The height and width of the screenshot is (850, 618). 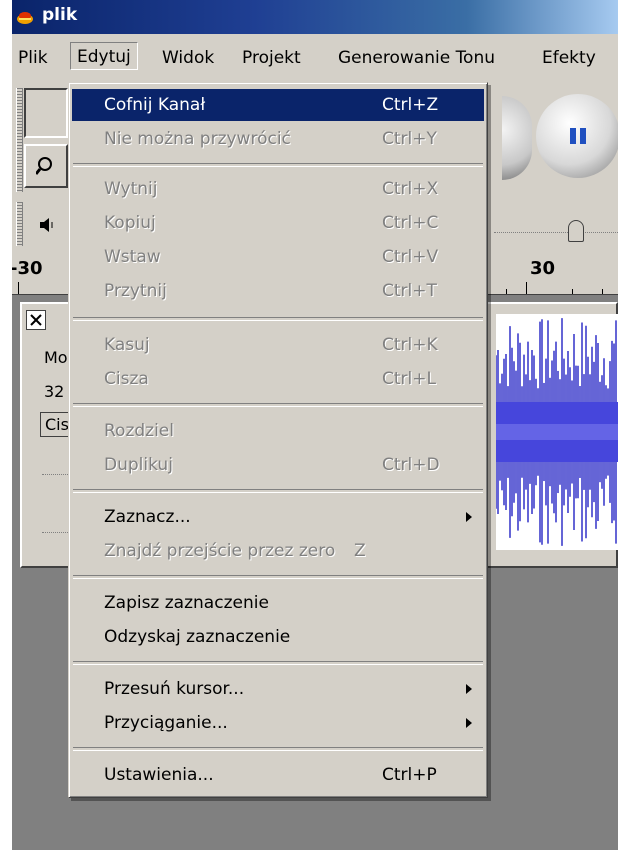 I want to click on toolbar-grip, so click(x=19, y=140).